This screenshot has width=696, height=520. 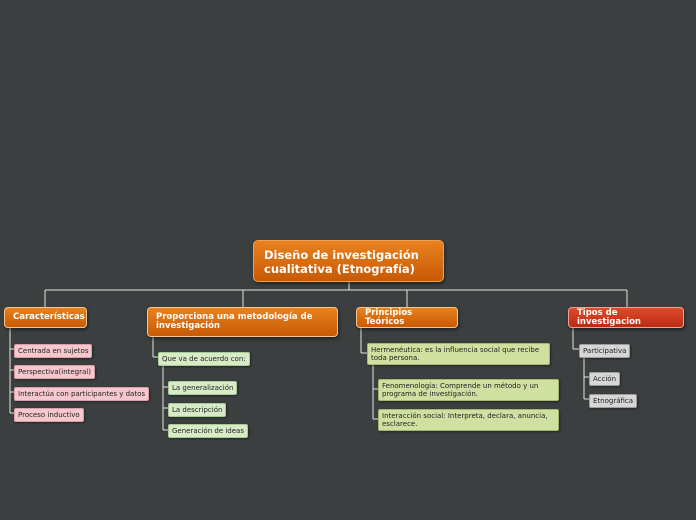 I want to click on leaf-label: Proceso inductivo, so click(x=49, y=415).